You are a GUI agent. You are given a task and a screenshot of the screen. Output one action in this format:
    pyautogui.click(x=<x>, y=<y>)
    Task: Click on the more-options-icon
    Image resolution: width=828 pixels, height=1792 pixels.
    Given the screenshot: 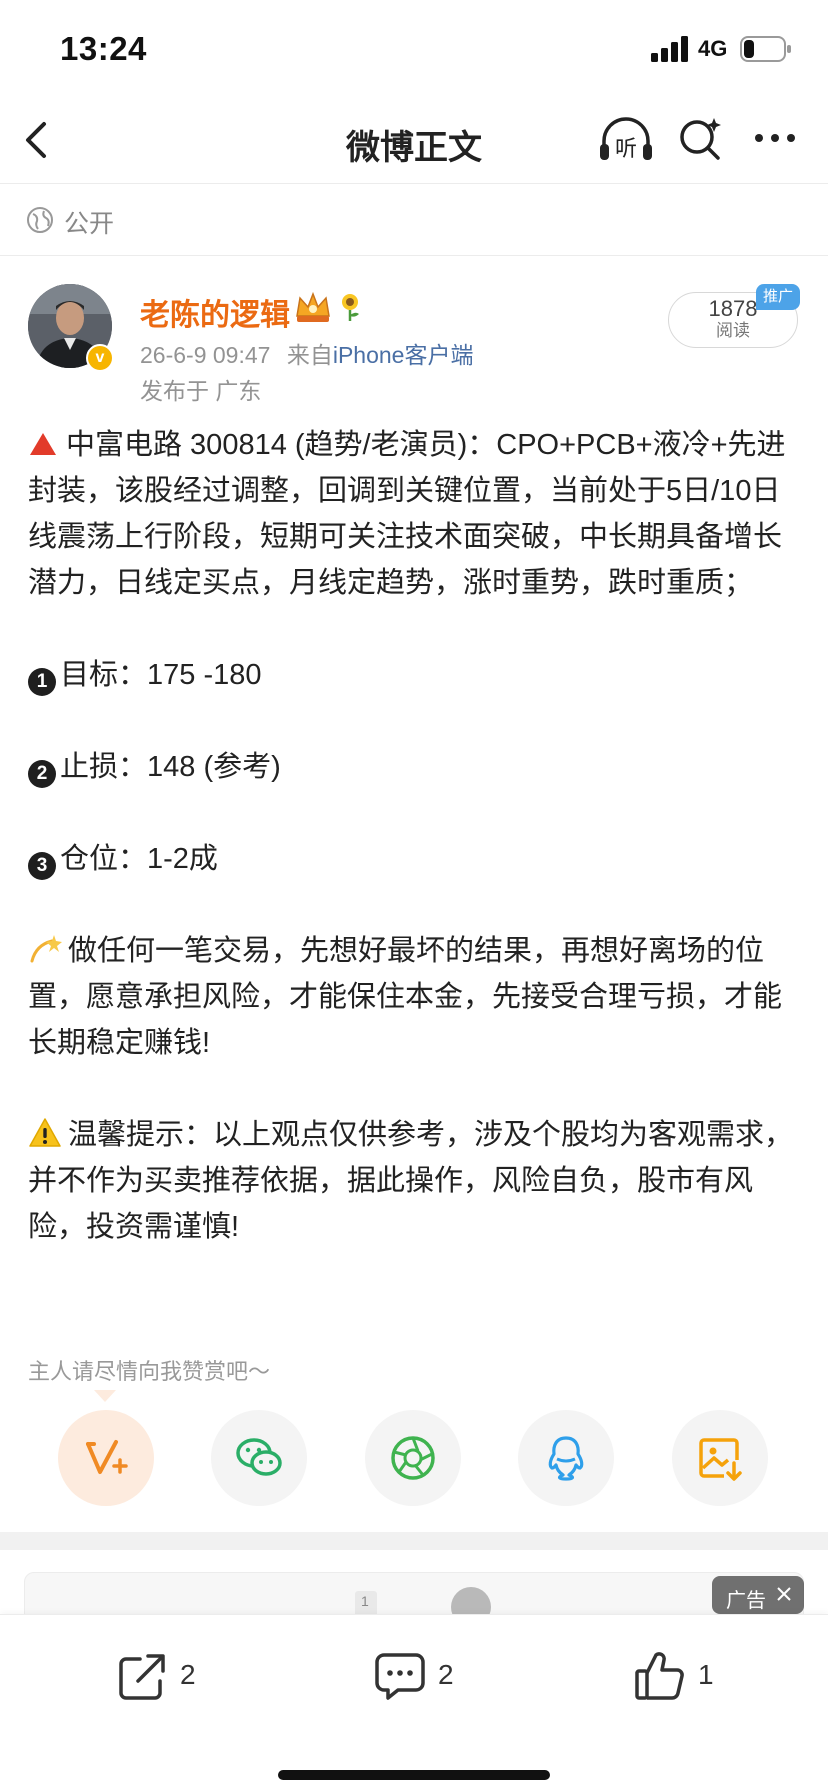 What is the action you would take?
    pyautogui.click(x=775, y=138)
    